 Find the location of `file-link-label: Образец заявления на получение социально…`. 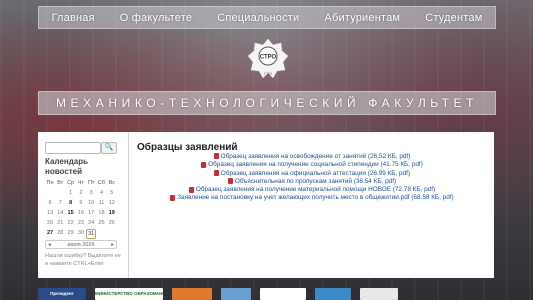

file-link-label: Образец заявления на получение социально… is located at coordinates (315, 164).